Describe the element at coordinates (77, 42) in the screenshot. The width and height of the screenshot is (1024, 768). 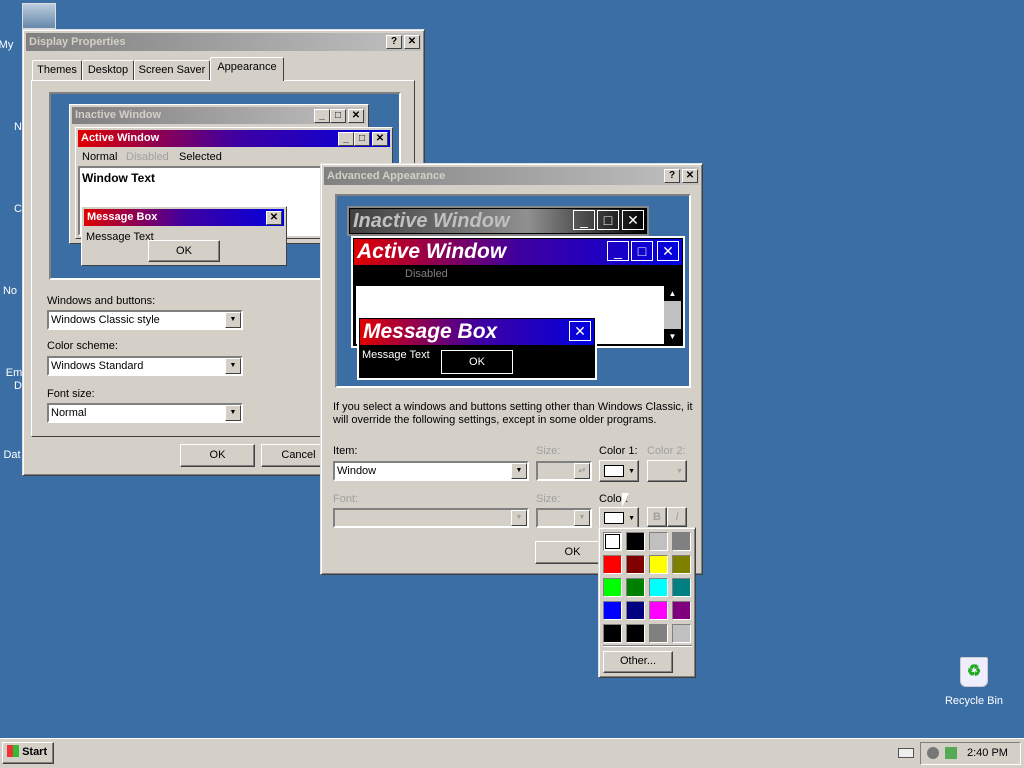
I see `window-title: Display Properties` at that location.